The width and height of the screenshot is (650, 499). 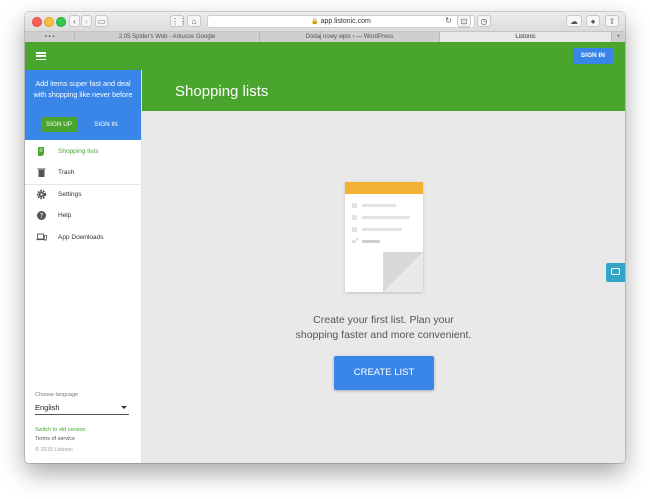 What do you see at coordinates (41, 172) in the screenshot?
I see `trash-icon` at bounding box center [41, 172].